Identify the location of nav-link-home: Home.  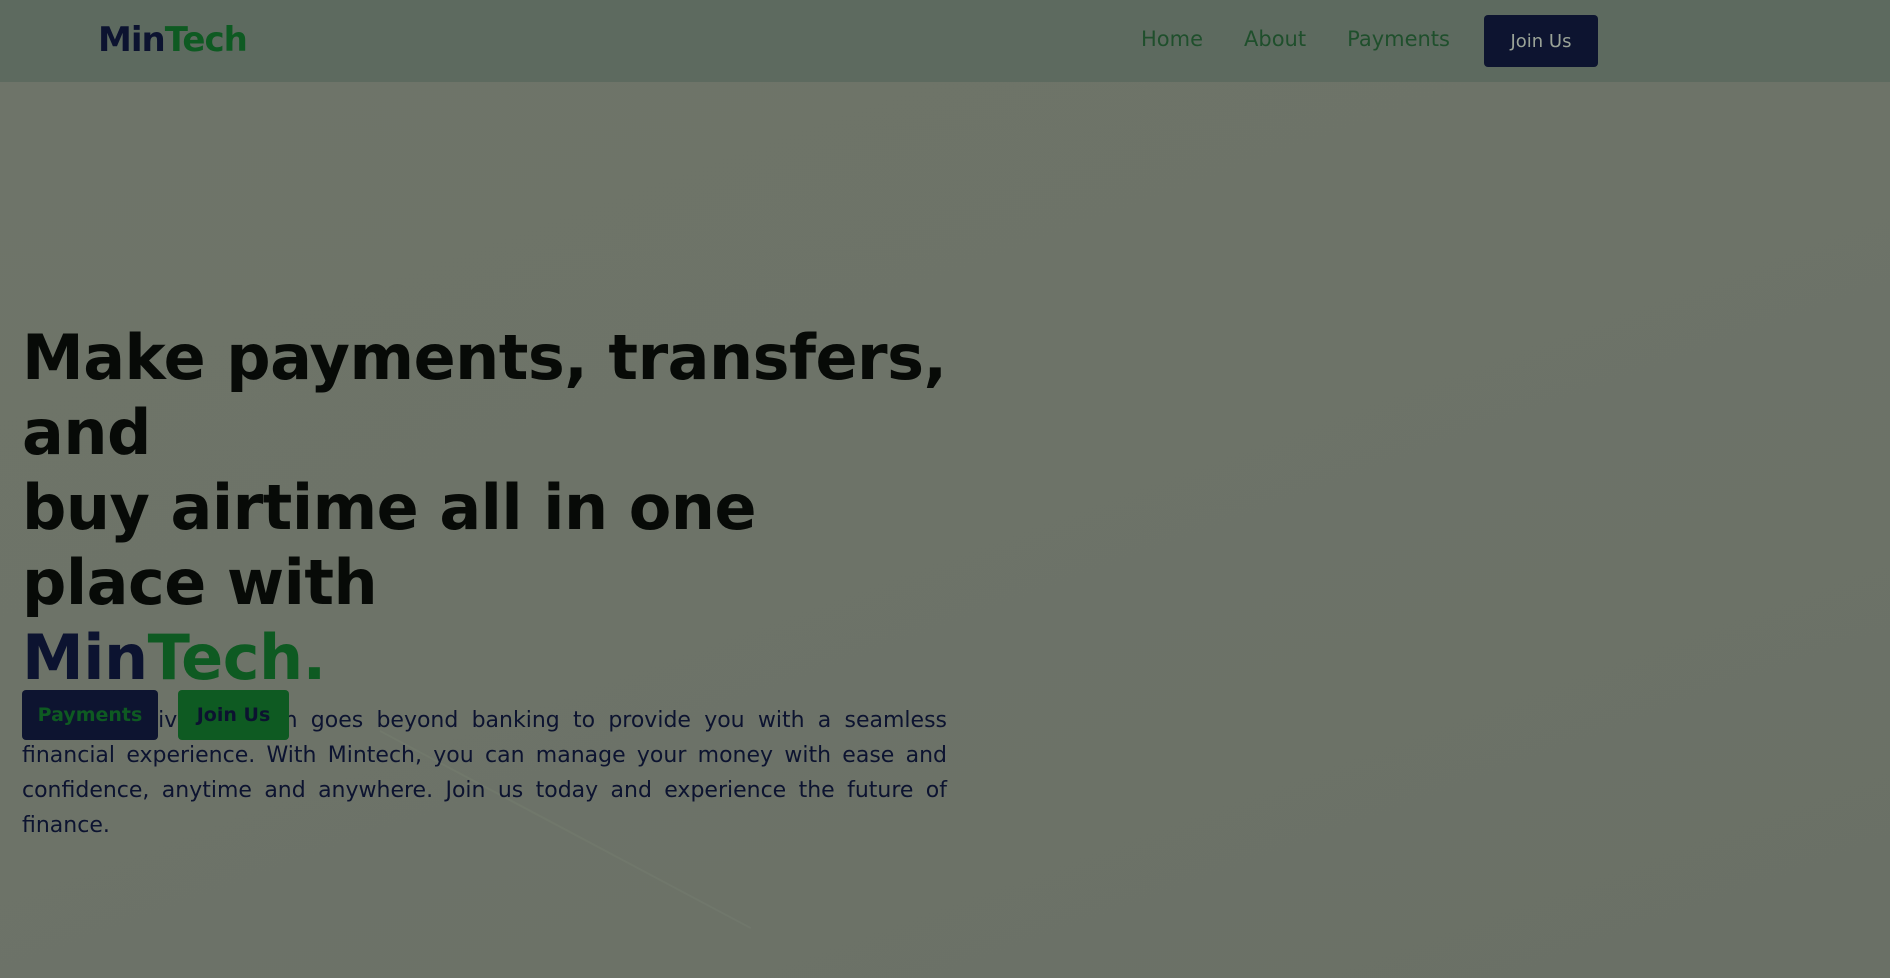
(1172, 39).